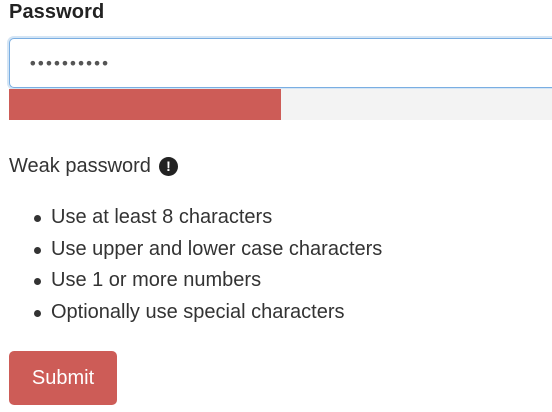 This screenshot has width=552, height=412. I want to click on strength-status: Weak password !, so click(93, 166).